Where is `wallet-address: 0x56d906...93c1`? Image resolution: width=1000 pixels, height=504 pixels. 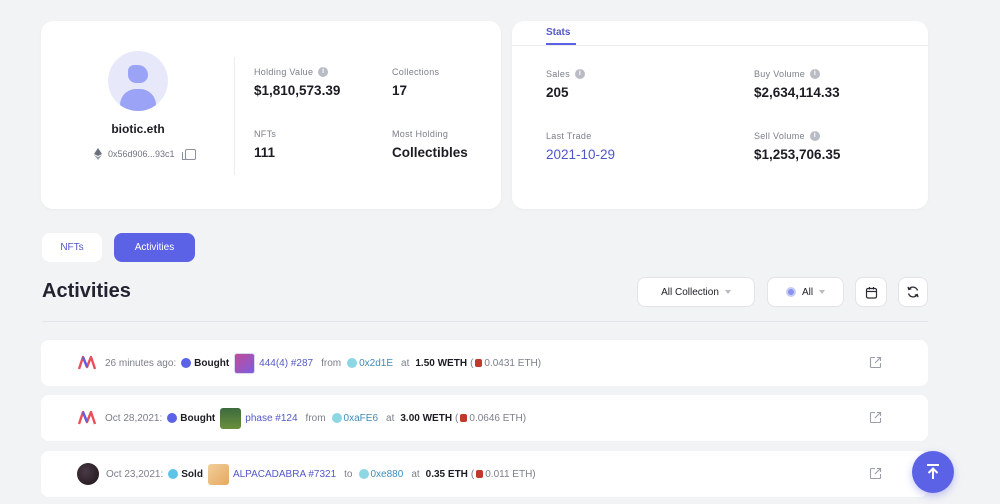 wallet-address: 0x56d906...93c1 is located at coordinates (141, 154).